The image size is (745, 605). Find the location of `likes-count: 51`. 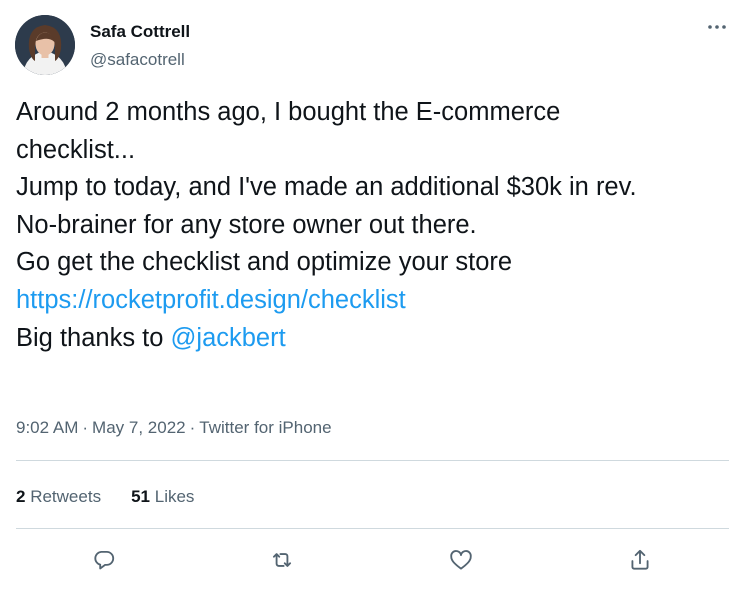

likes-count: 51 is located at coordinates (140, 496).